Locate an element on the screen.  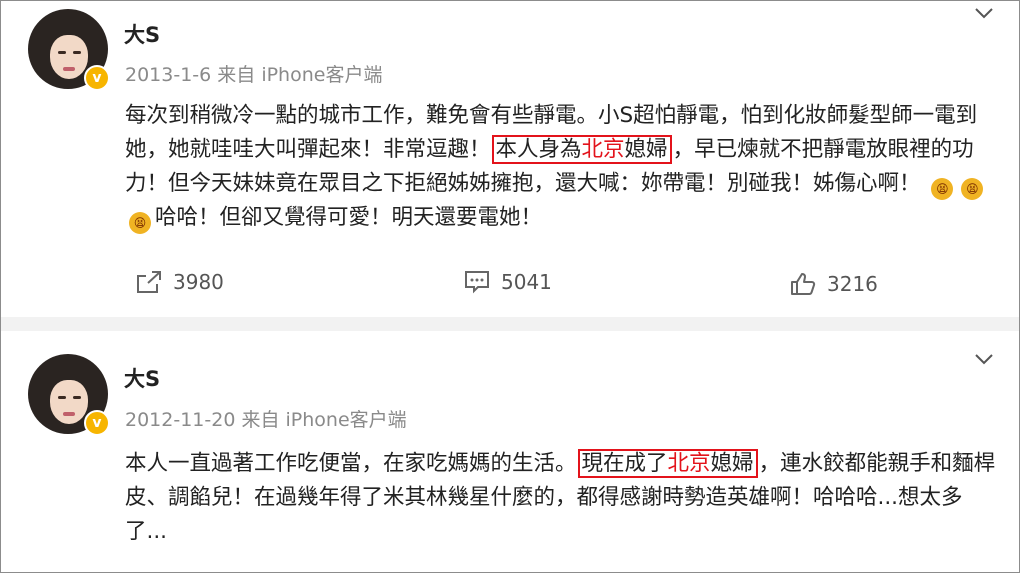
highlight-box: 現在成了北京媳婦 is located at coordinates (667, 463).